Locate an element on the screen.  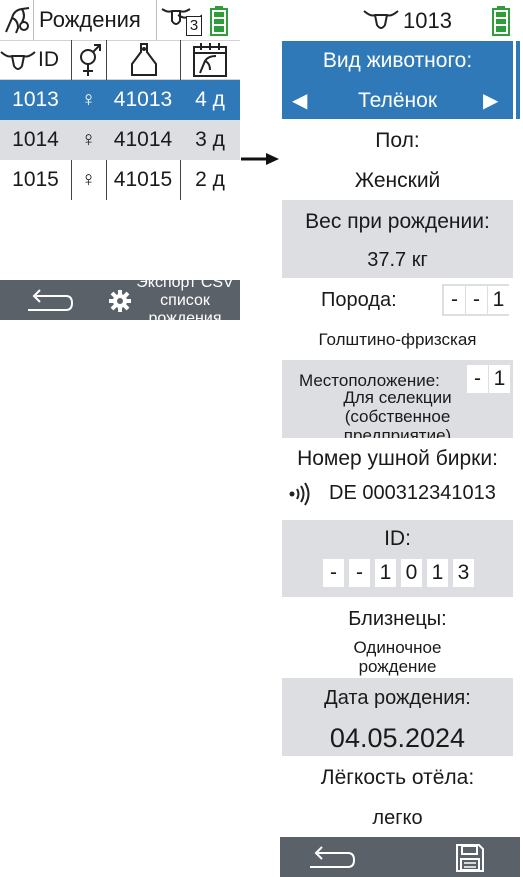
location-value-line: предприятие) is located at coordinates (397, 432).